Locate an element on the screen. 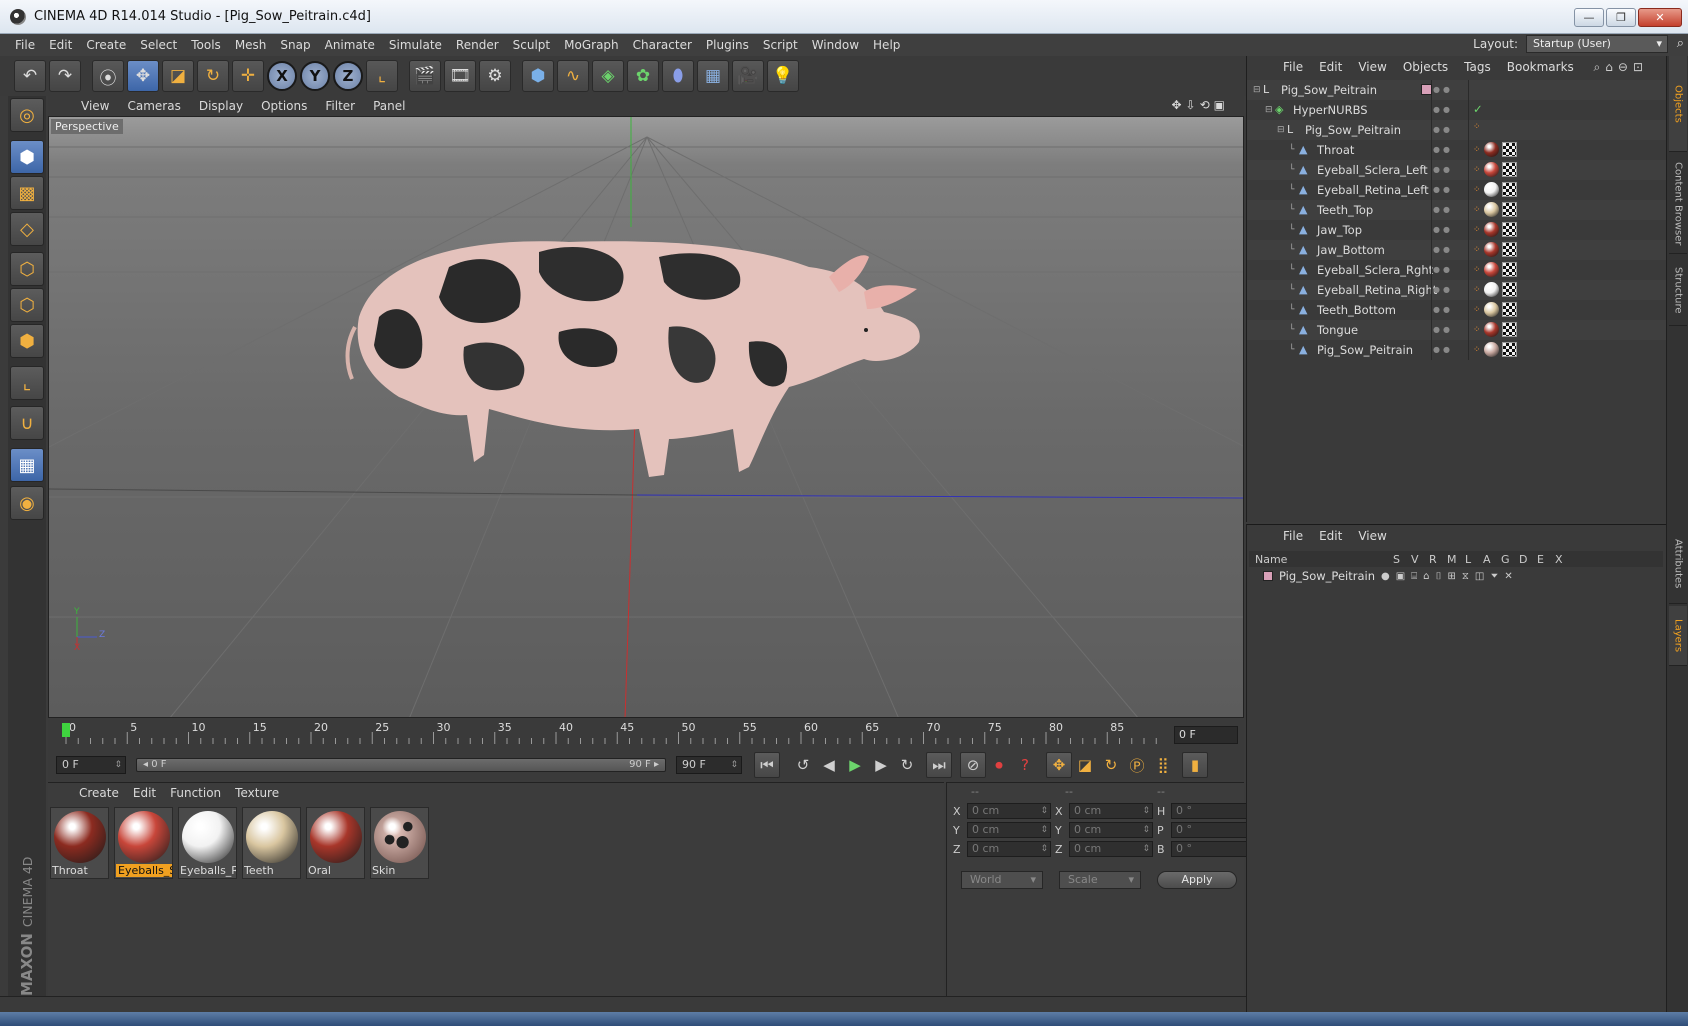  magnet-icon: ∪ is located at coordinates (27, 423).